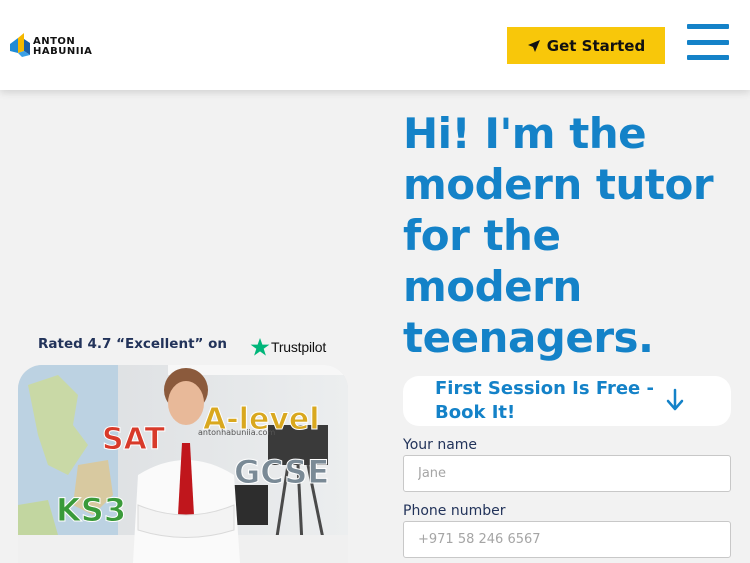  I want to click on phone-input, so click(567, 539).